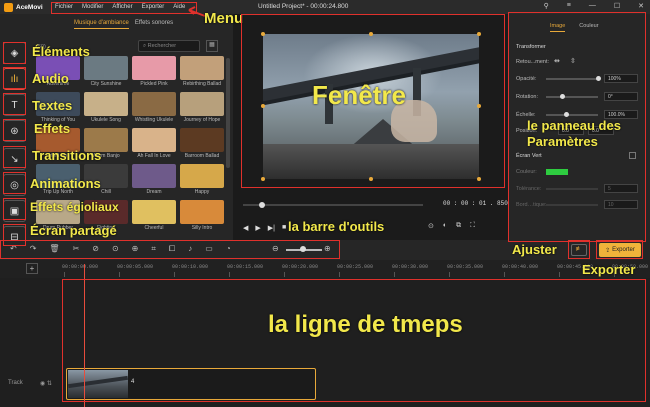 The height and width of the screenshot is (407, 650). Describe the element at coordinates (202, 71) in the screenshot. I see `library-item: Rebirthing Ballad` at that location.